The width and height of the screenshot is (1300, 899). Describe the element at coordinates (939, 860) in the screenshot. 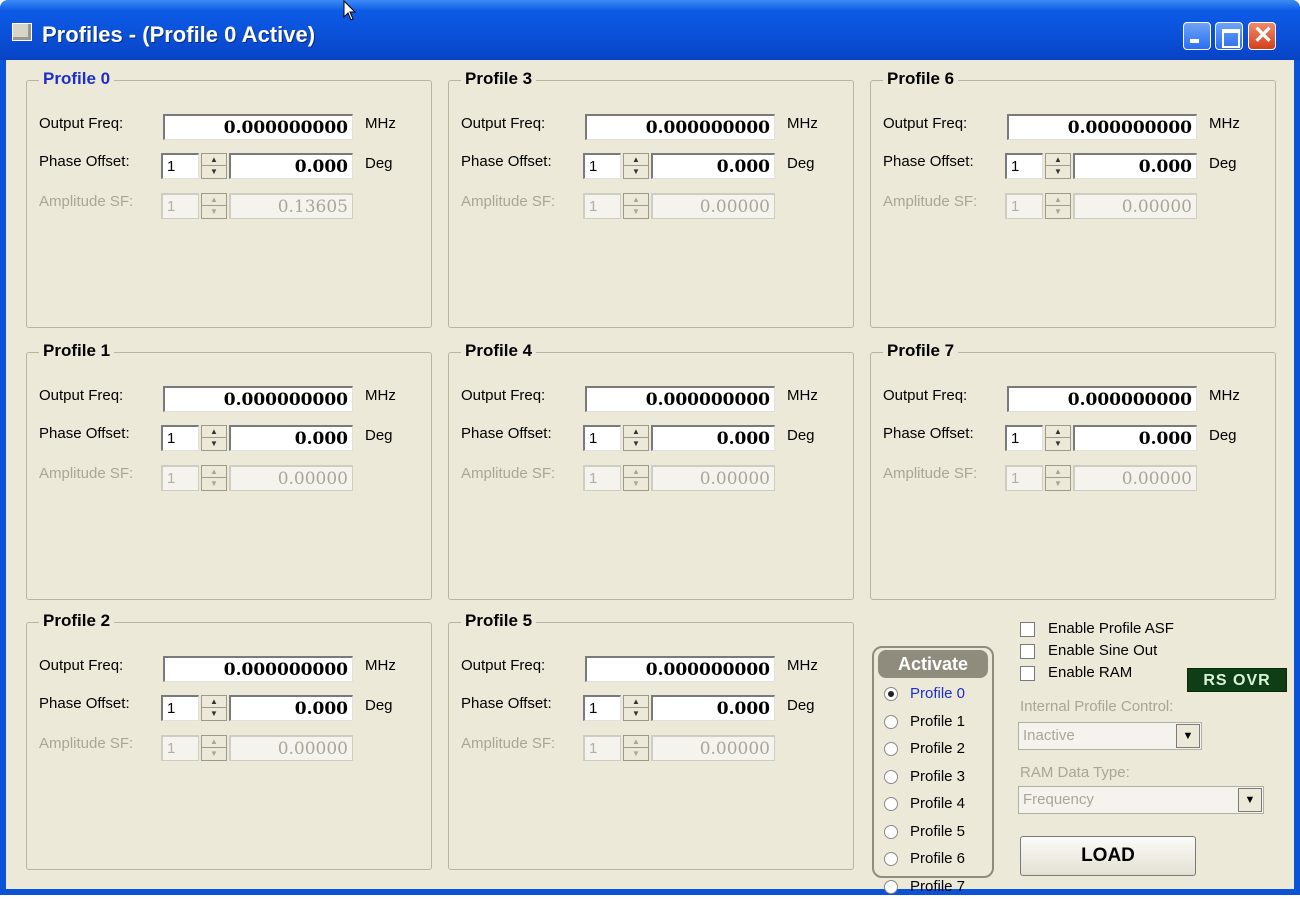

I see `activate-radio-6: Profile 6` at that location.